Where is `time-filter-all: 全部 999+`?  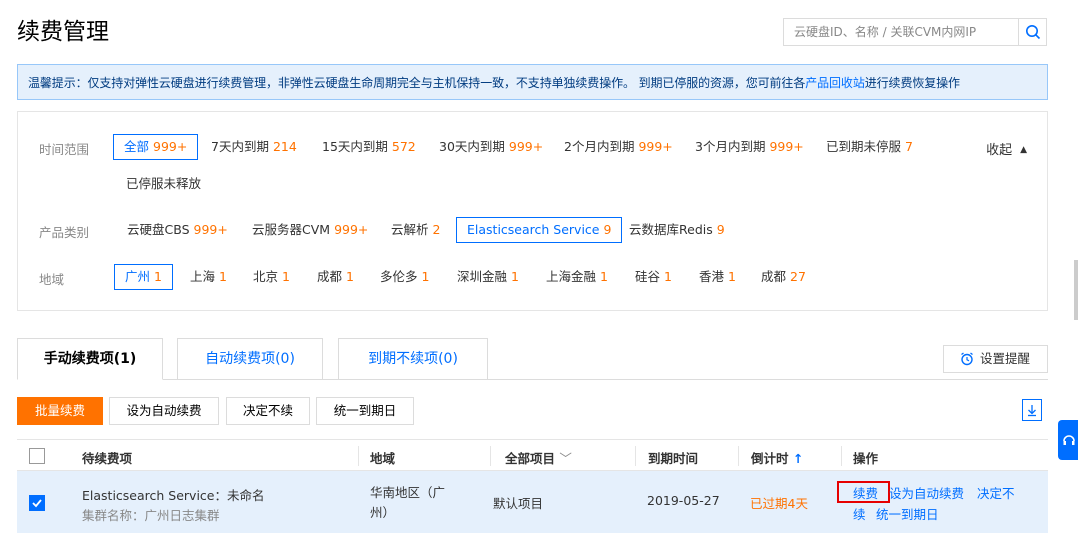 time-filter-all: 全部 999+ is located at coordinates (156, 147).